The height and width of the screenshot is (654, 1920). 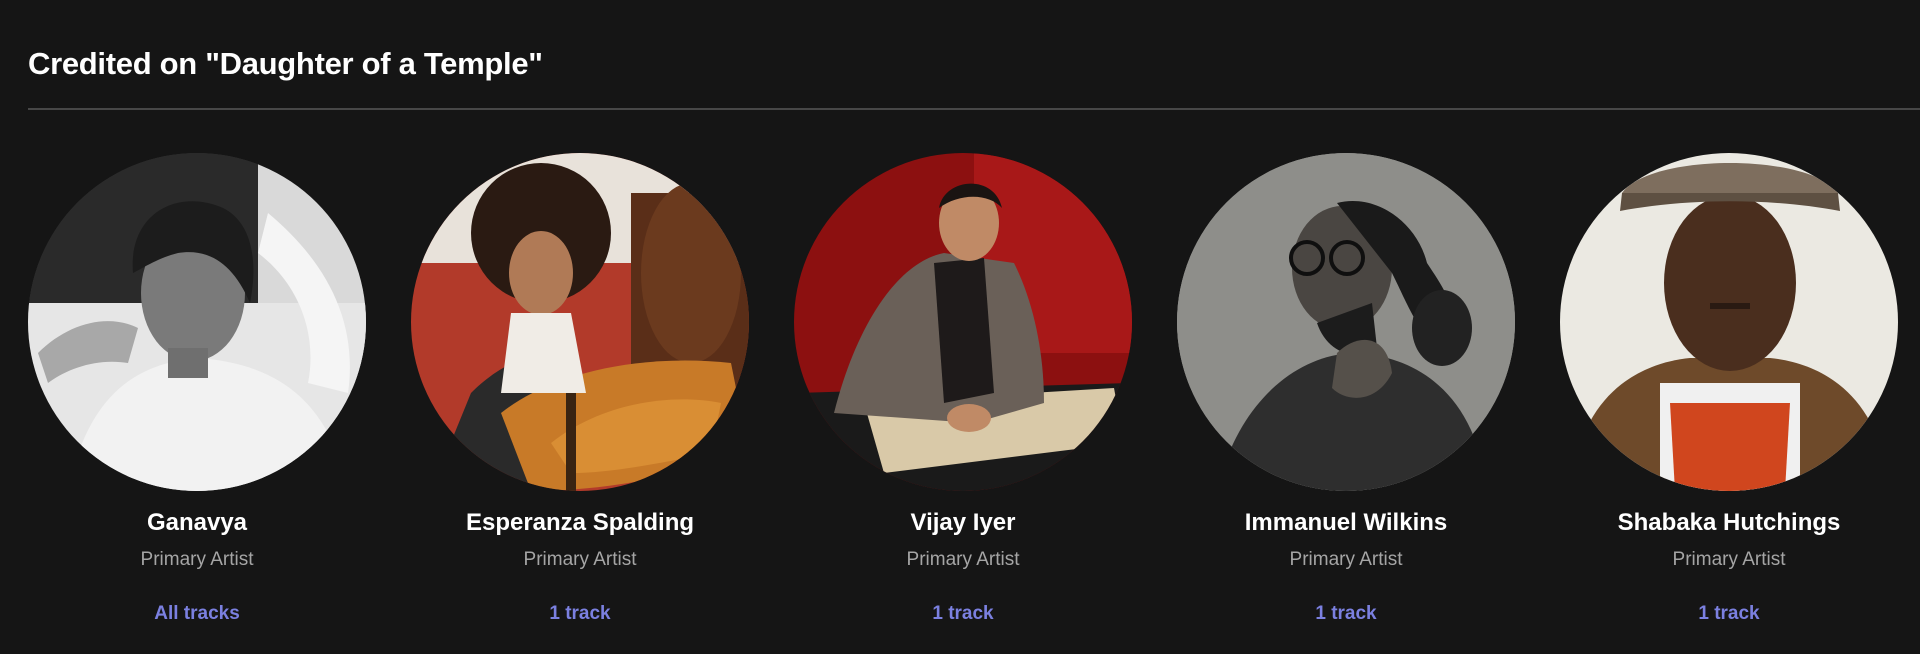 I want to click on artist-name: Esperanza Spalding, so click(x=580, y=523).